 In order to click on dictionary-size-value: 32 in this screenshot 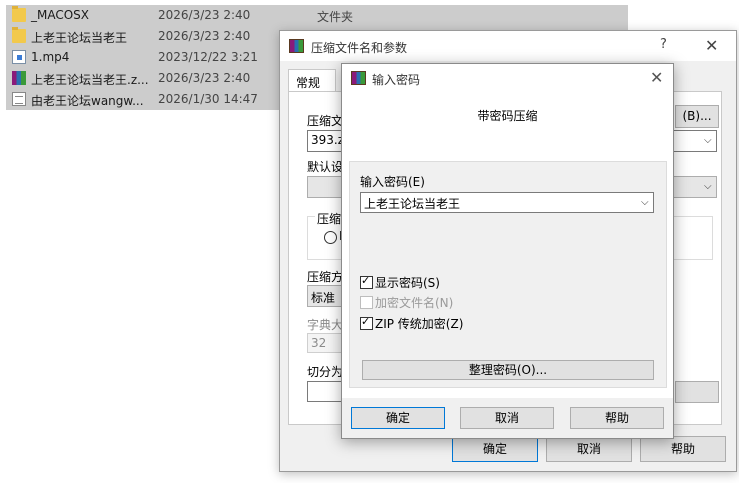, I will do `click(319, 343)`.